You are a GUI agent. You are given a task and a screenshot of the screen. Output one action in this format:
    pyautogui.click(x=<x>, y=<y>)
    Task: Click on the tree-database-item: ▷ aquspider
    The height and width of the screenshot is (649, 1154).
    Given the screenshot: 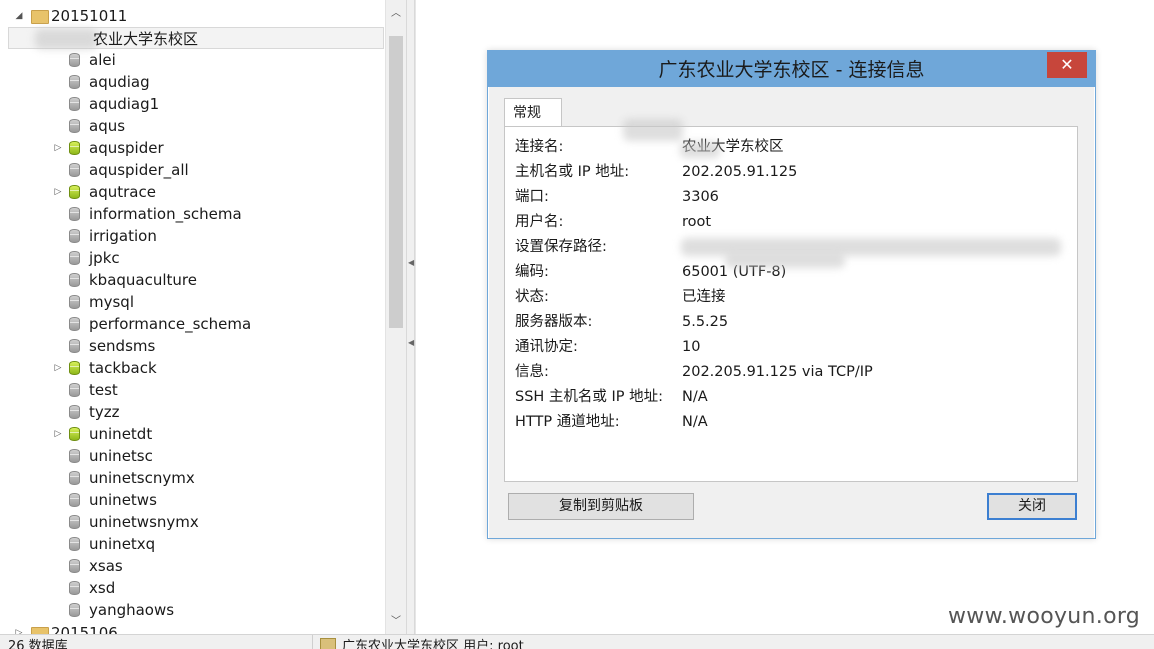 What is the action you would take?
    pyautogui.click(x=192, y=148)
    